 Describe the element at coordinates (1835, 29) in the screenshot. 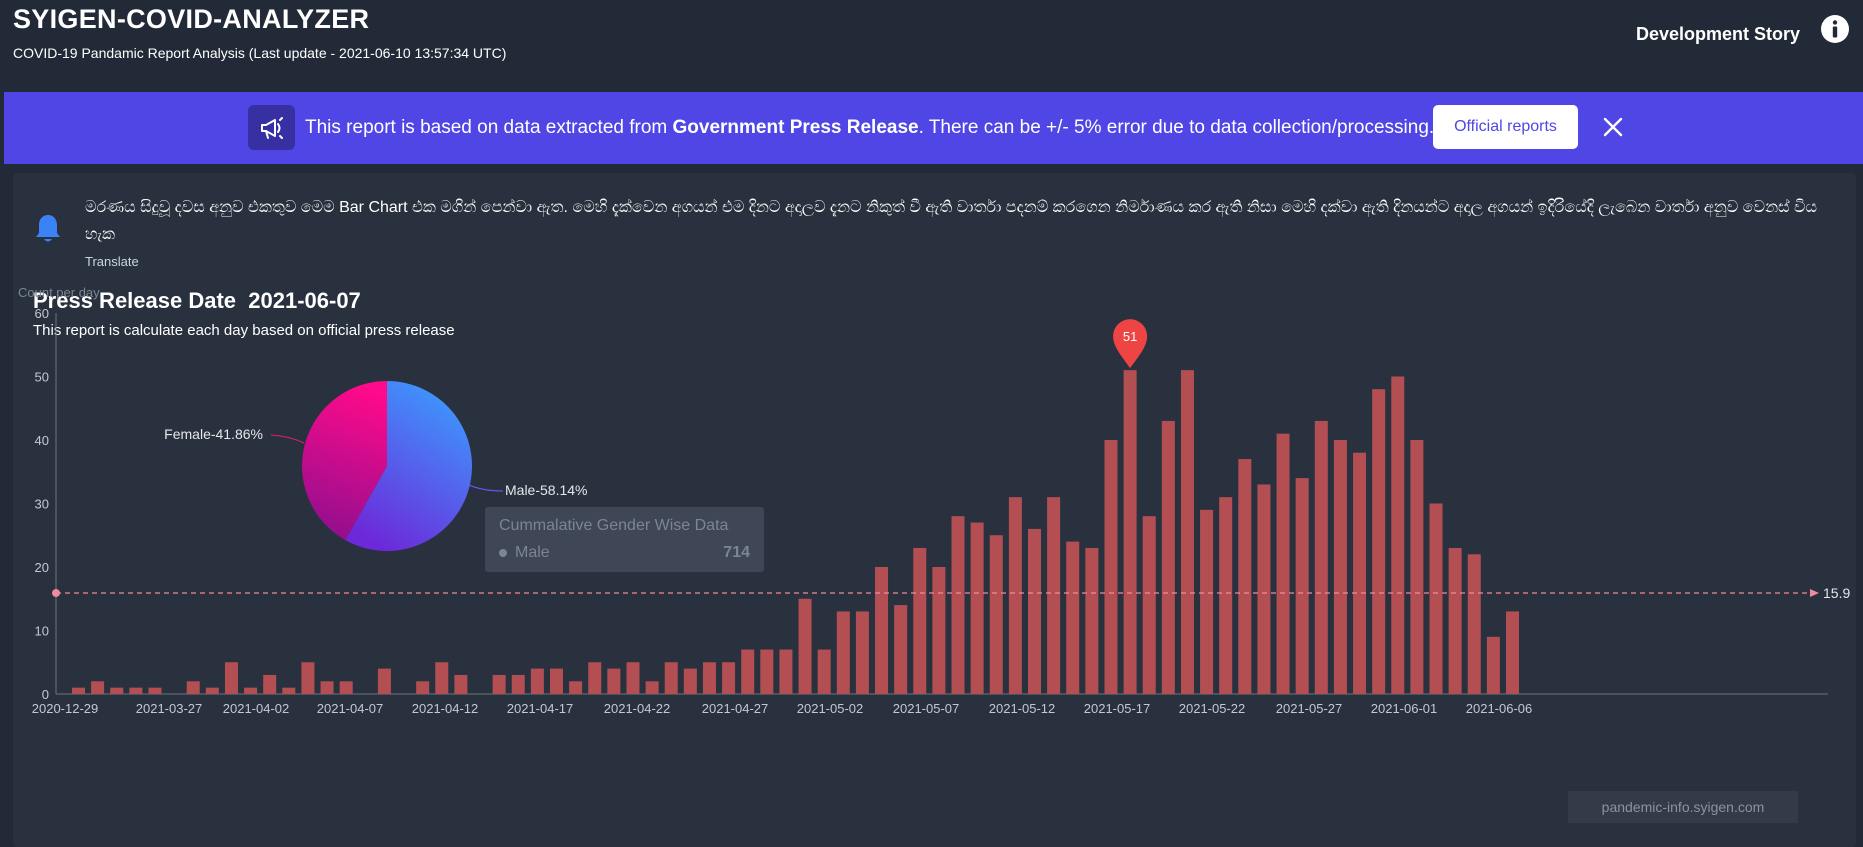

I see `info-circle-icon` at that location.